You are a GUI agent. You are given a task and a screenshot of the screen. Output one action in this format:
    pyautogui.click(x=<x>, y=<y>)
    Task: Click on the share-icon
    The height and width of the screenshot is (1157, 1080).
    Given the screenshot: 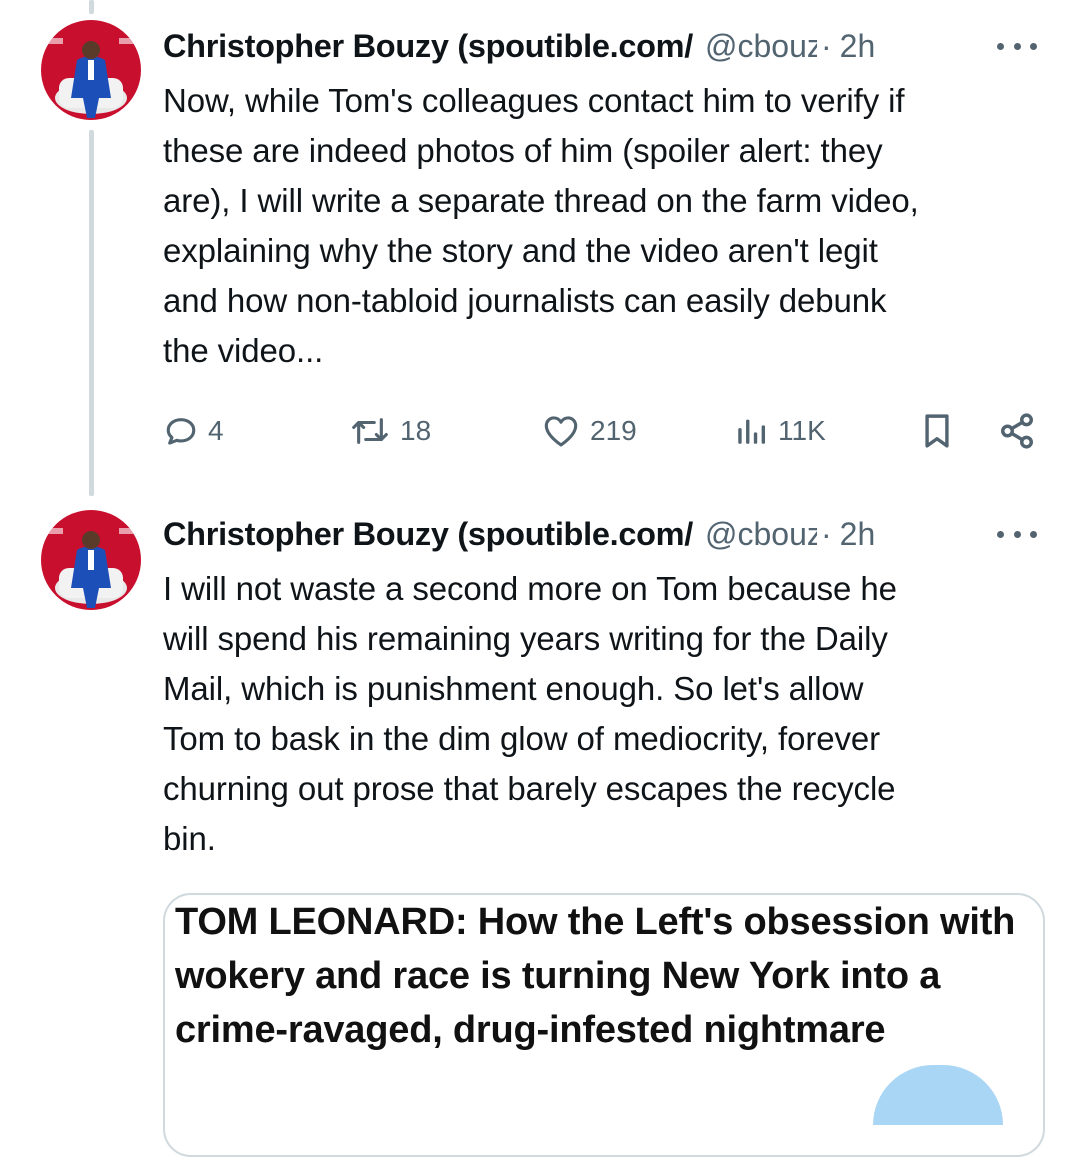 What is the action you would take?
    pyautogui.click(x=1017, y=431)
    